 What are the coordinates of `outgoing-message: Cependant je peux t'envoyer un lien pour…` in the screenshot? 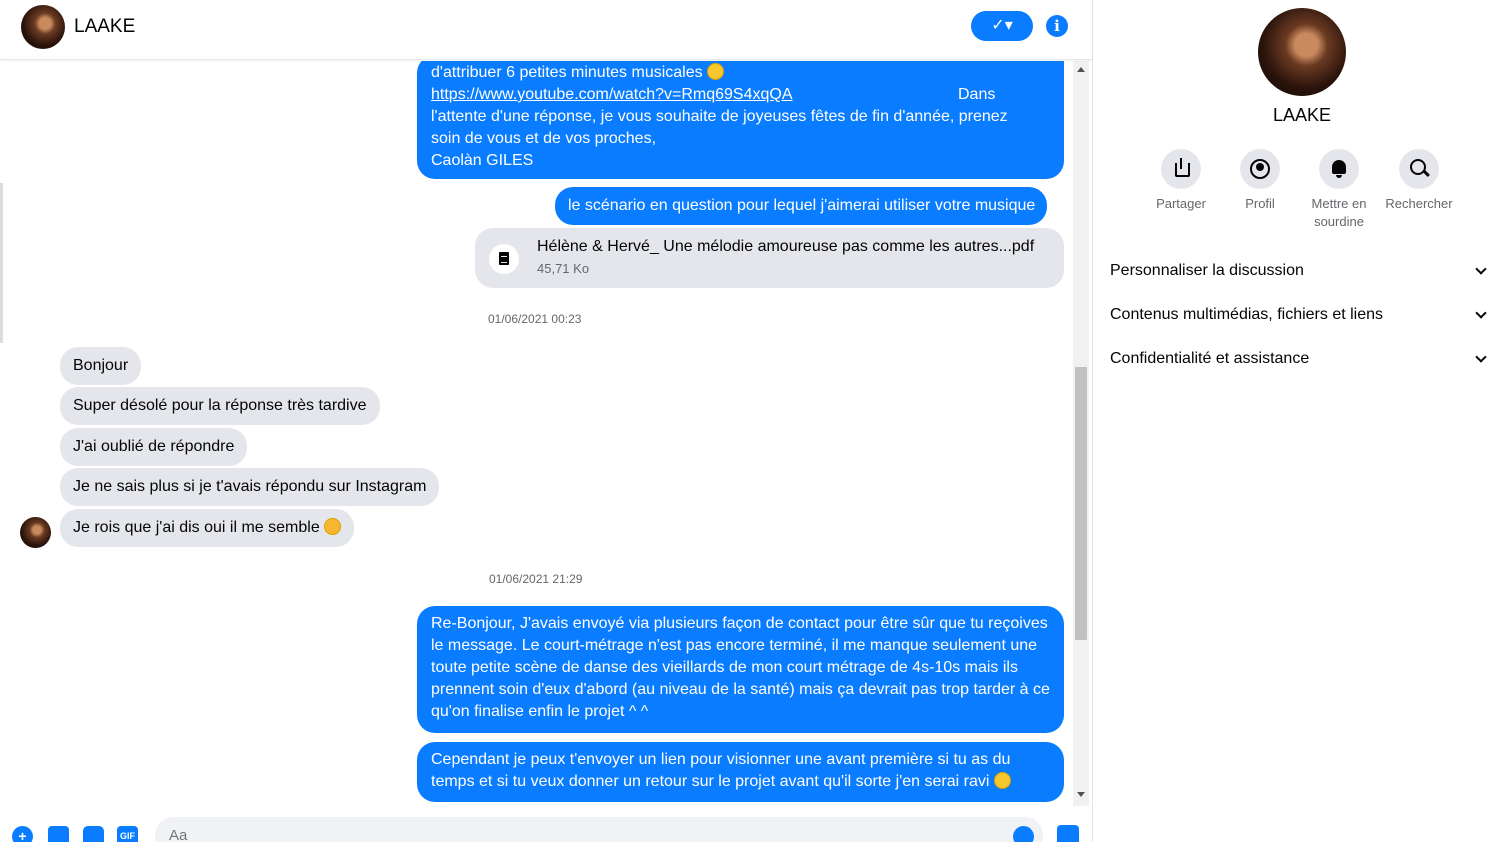 It's located at (740, 772).